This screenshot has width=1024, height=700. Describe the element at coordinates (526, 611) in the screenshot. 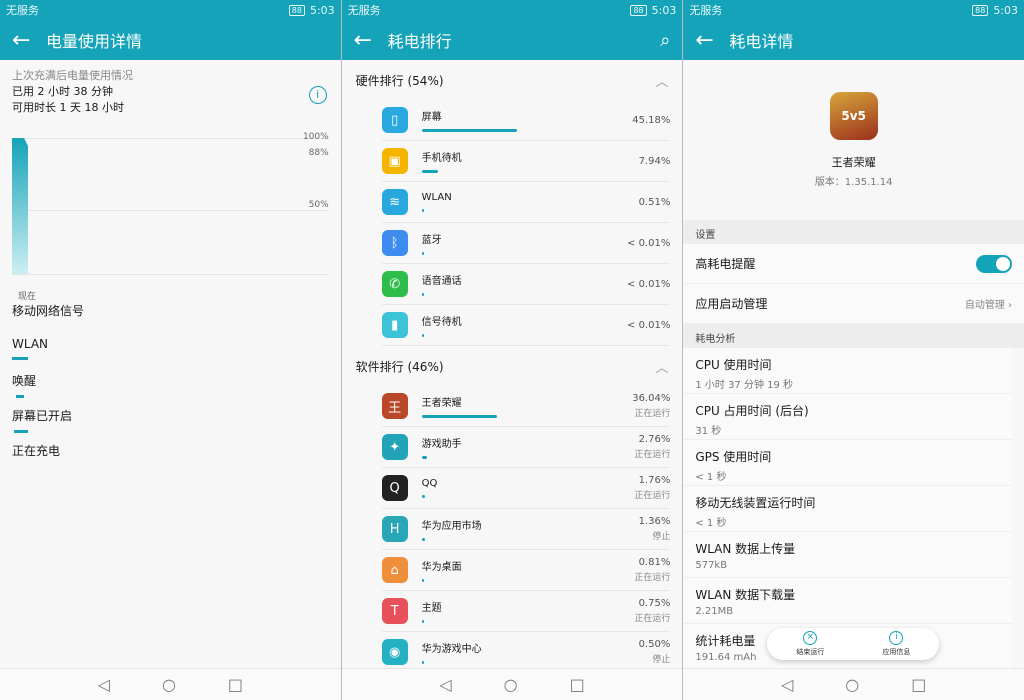

I see `list-item: T 主题 0.75% 正在运行` at that location.